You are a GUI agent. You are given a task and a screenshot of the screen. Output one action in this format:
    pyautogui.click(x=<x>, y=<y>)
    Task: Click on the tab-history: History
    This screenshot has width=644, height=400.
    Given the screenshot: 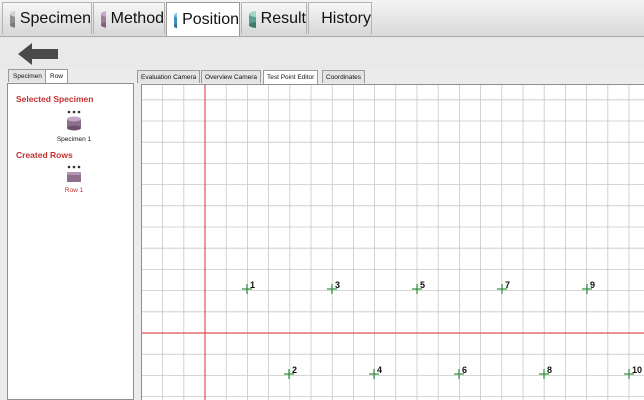 What is the action you would take?
    pyautogui.click(x=340, y=18)
    